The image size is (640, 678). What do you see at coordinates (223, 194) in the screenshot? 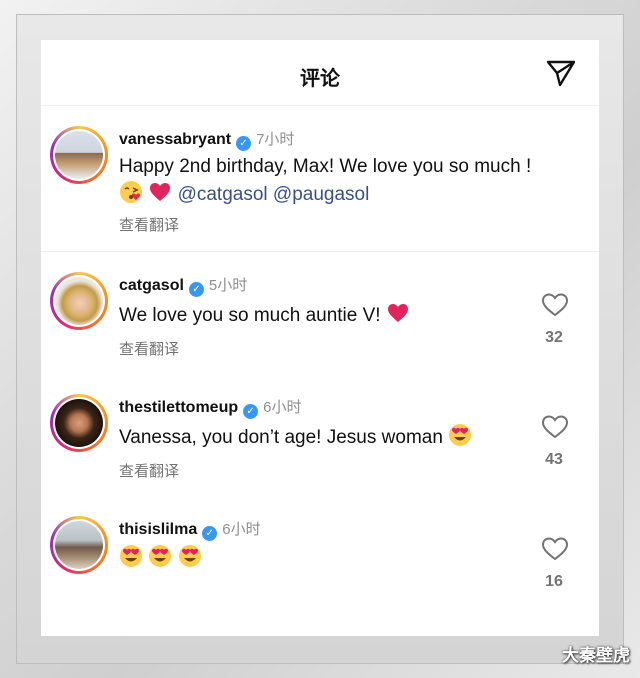
I see `mention-link: @catgasol` at bounding box center [223, 194].